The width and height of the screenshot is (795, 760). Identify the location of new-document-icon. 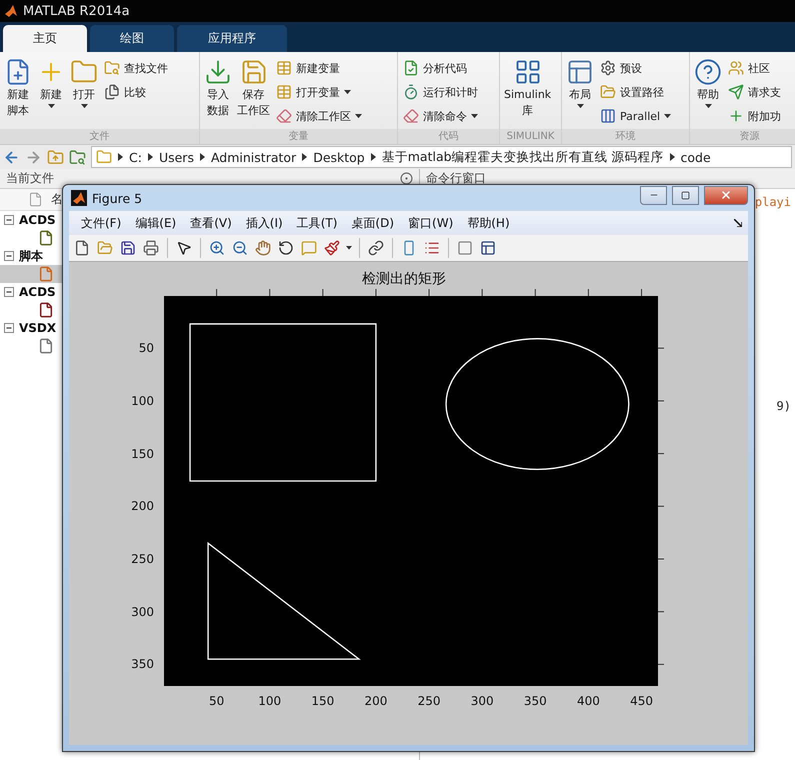
(82, 248).